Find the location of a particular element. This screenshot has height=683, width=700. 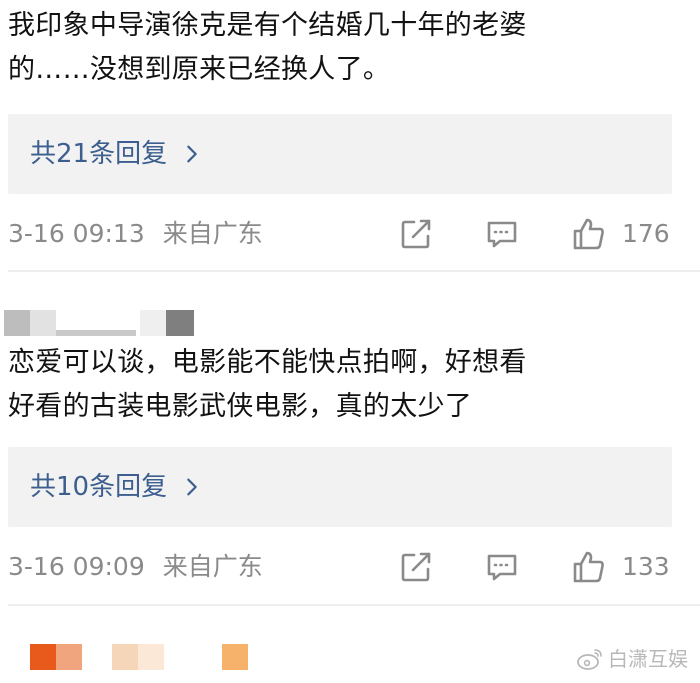

weibo-logo-icon is located at coordinates (589, 659).